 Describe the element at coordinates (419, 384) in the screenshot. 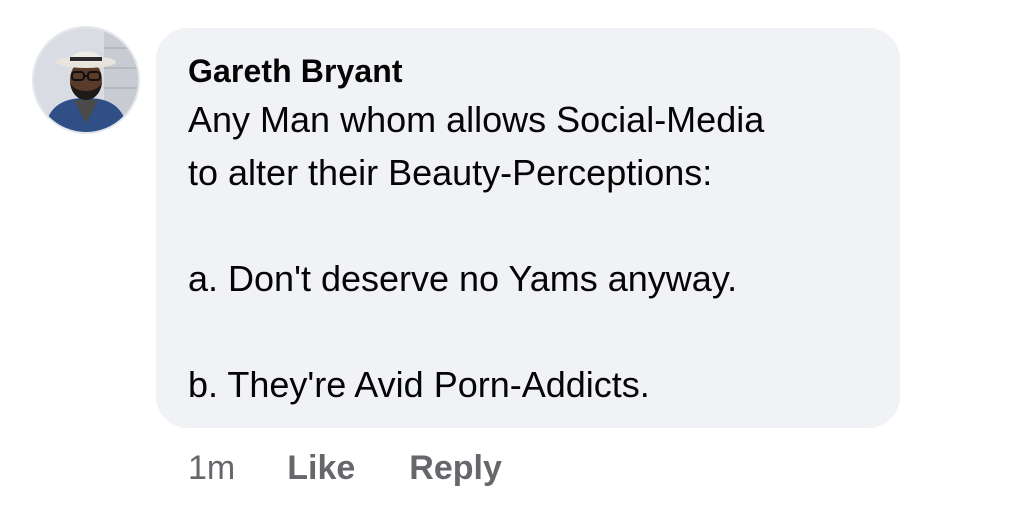

I see `comment-line: b. They're Avid Porn-Addicts.` at that location.